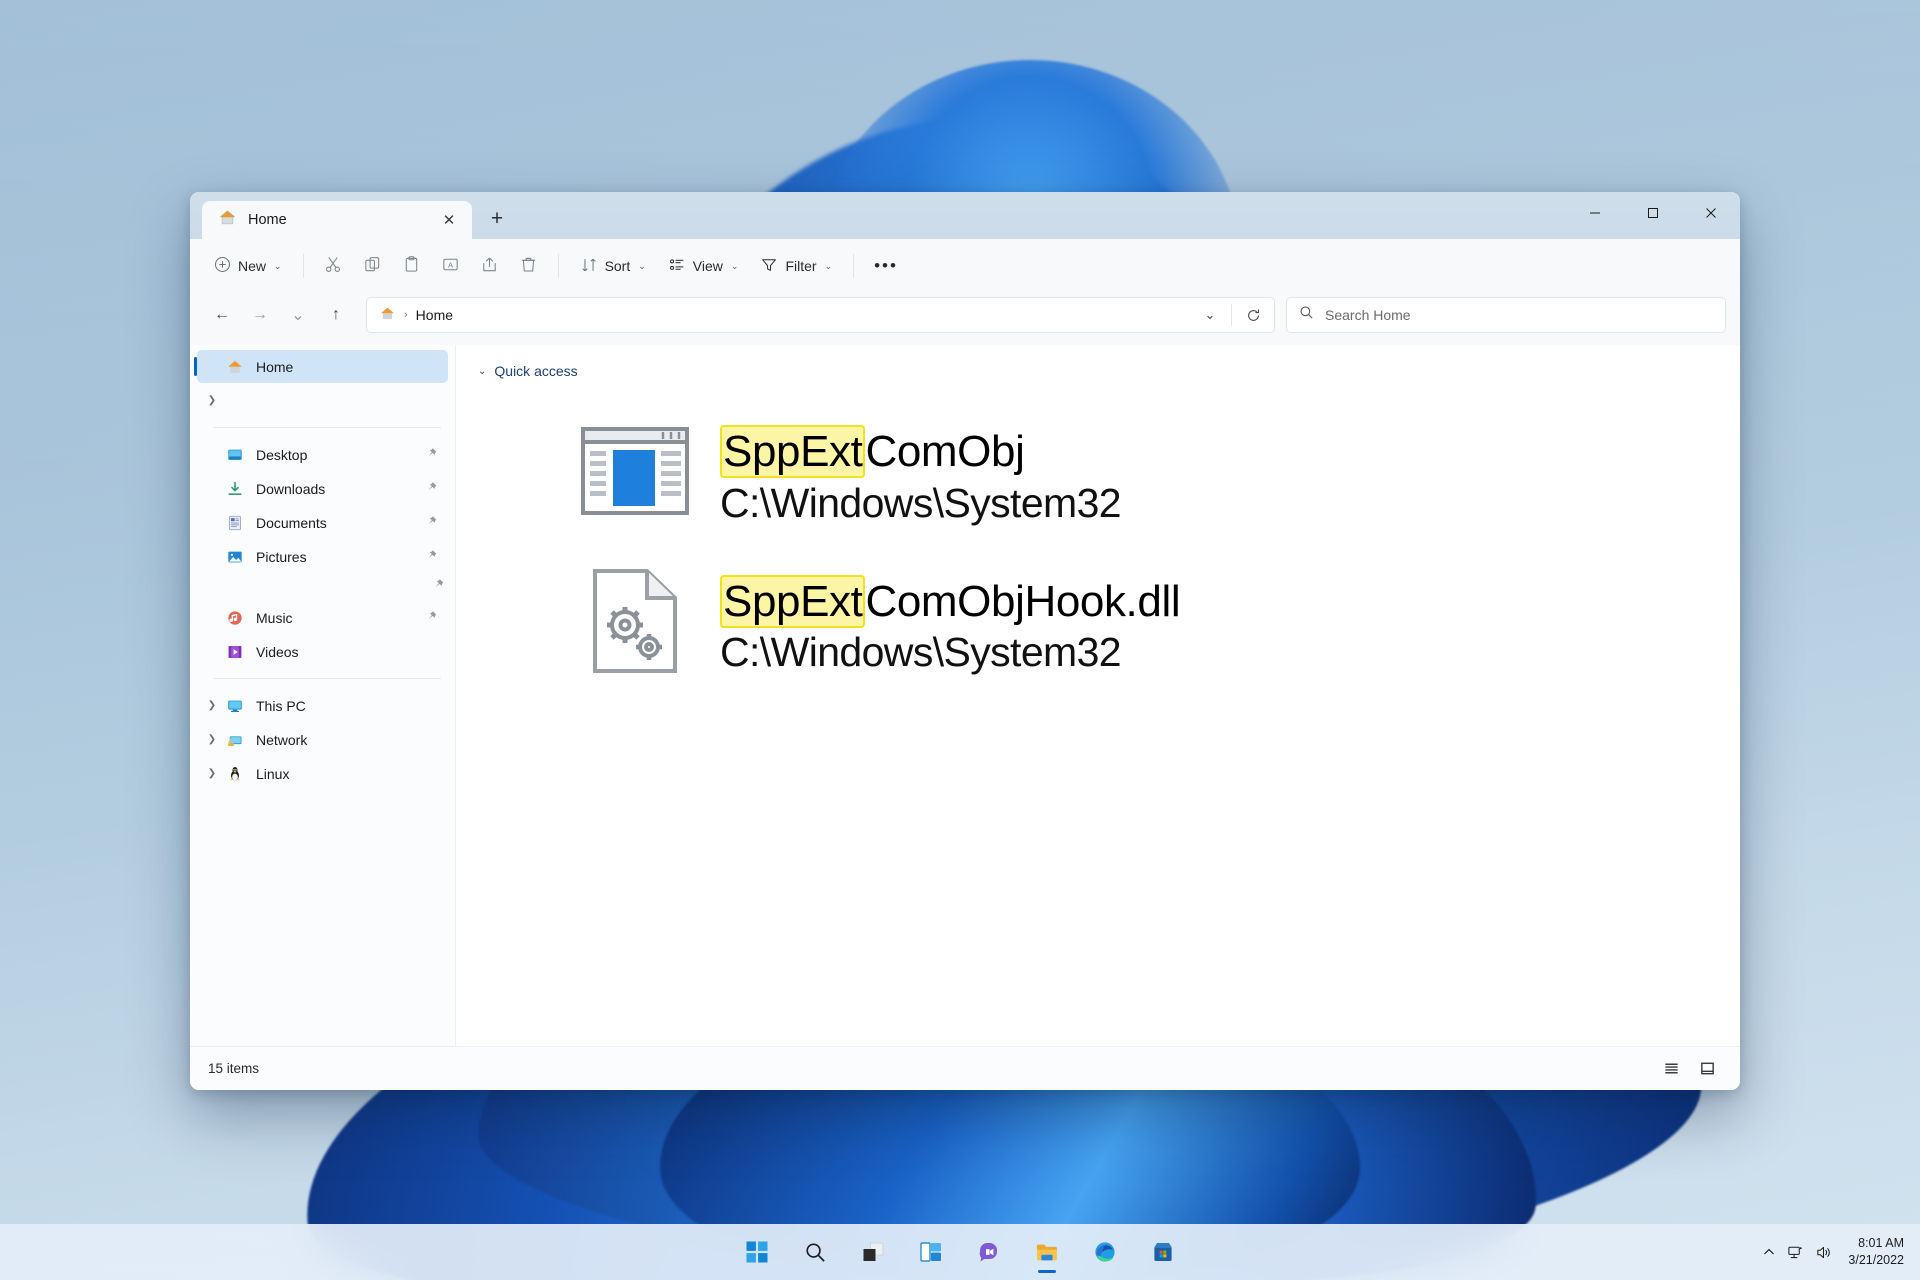 The width and height of the screenshot is (1920, 1280). Describe the element at coordinates (322, 773) in the screenshot. I see `sidebar-item-linux: ❯ Linux` at that location.